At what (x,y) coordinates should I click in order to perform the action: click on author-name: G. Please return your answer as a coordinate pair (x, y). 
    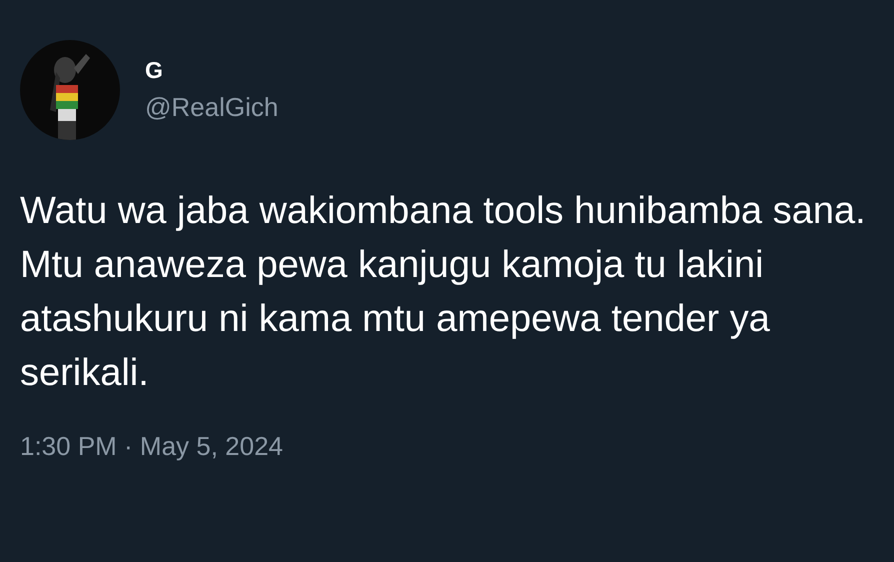
    Looking at the image, I should click on (154, 71).